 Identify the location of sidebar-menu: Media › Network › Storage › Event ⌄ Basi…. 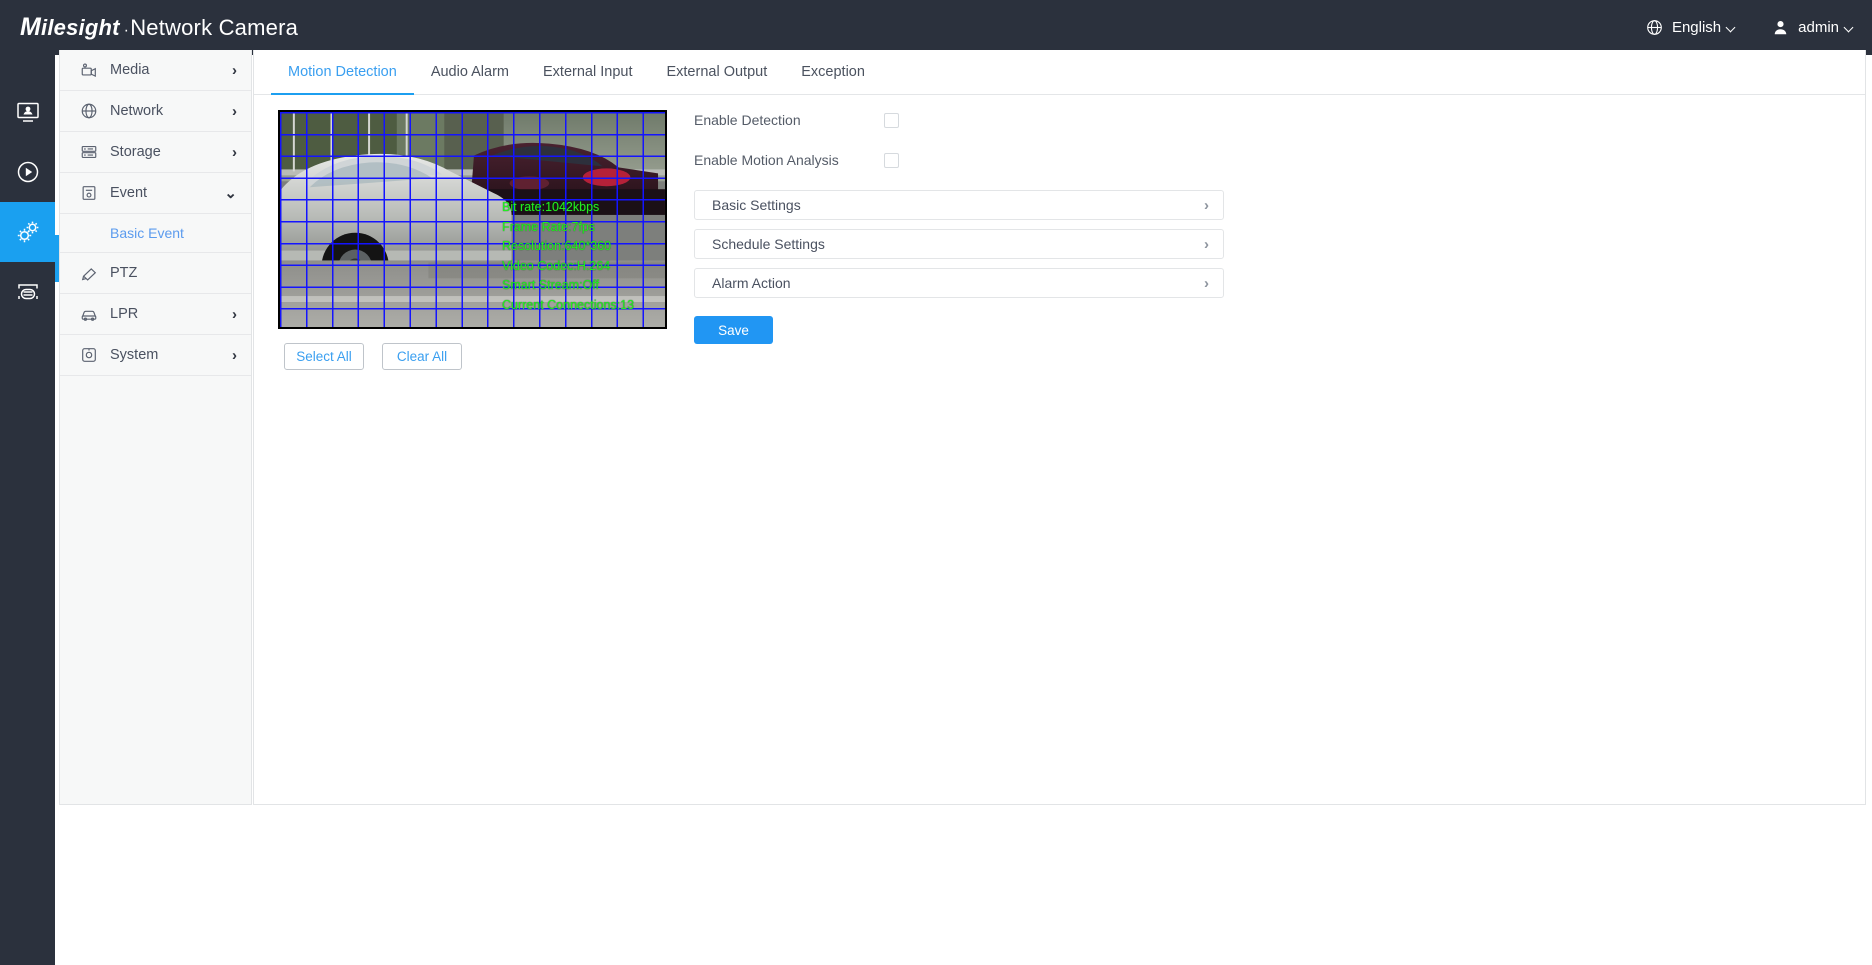
(155, 427).